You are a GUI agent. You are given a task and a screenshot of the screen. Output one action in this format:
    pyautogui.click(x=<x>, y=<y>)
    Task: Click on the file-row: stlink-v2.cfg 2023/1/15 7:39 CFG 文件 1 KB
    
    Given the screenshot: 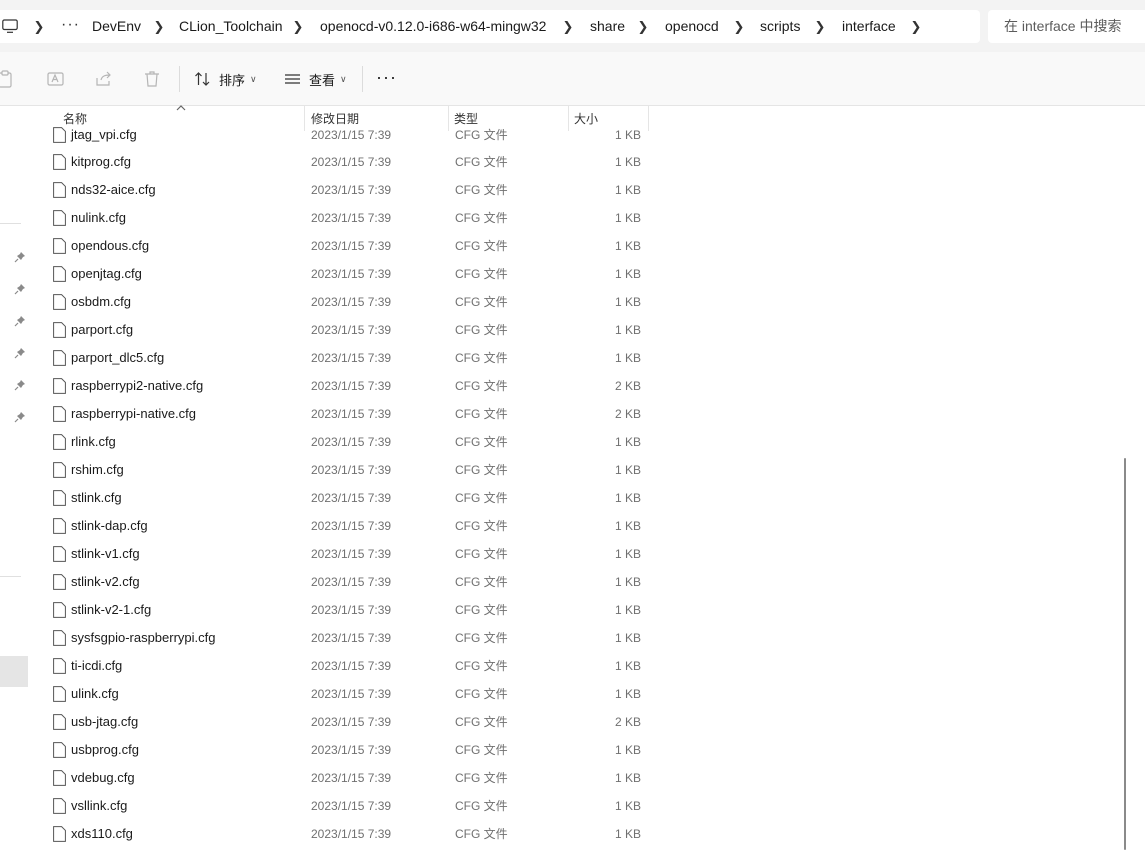 What is the action you would take?
    pyautogui.click(x=361, y=582)
    